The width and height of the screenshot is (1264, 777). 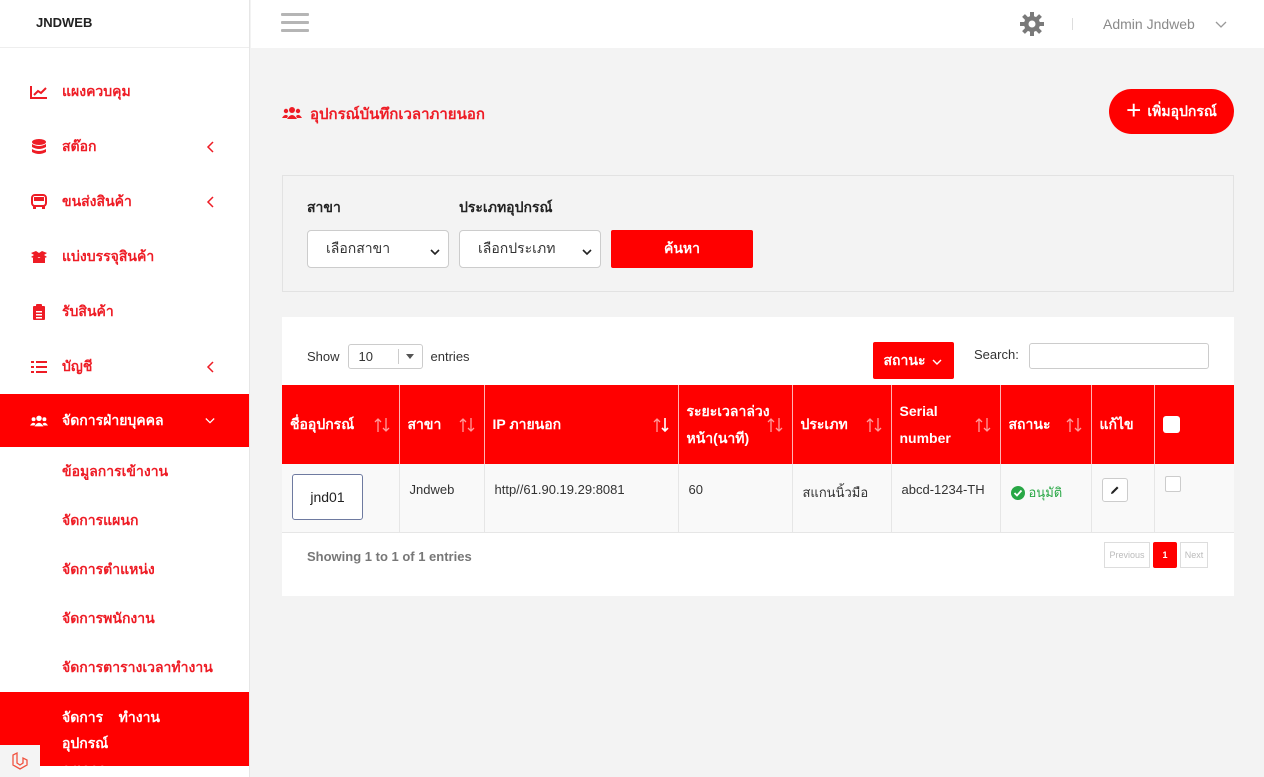 I want to click on pagination-next: Next, so click(x=1194, y=555).